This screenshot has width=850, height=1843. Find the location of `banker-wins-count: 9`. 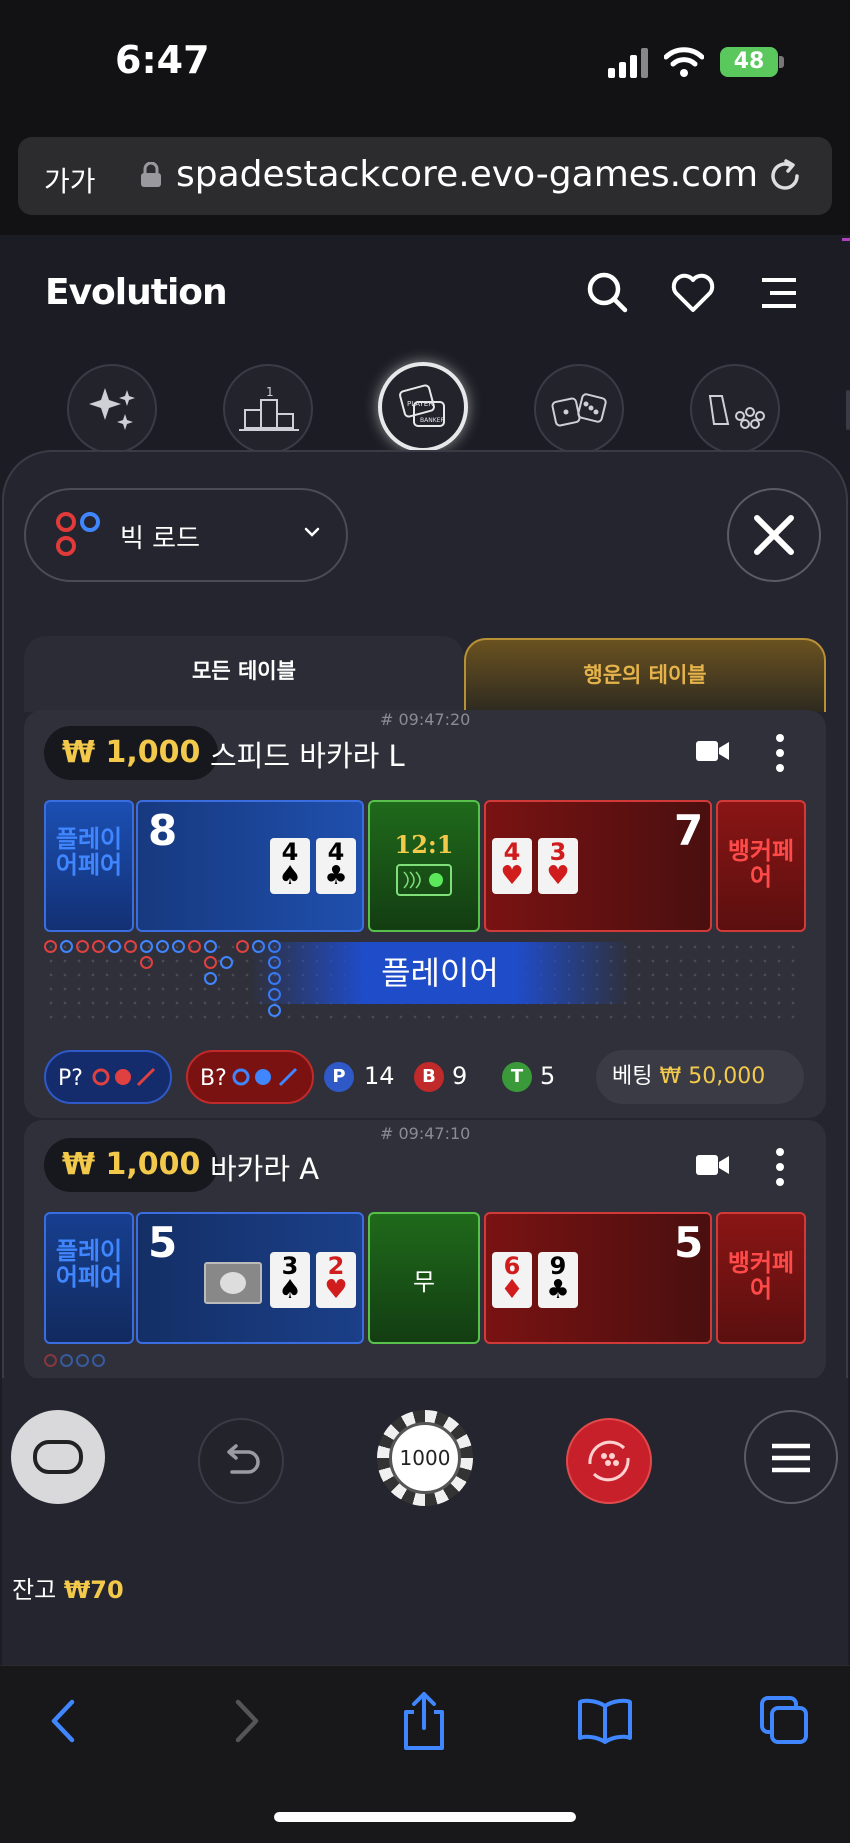

banker-wins-count: 9 is located at coordinates (460, 1076).